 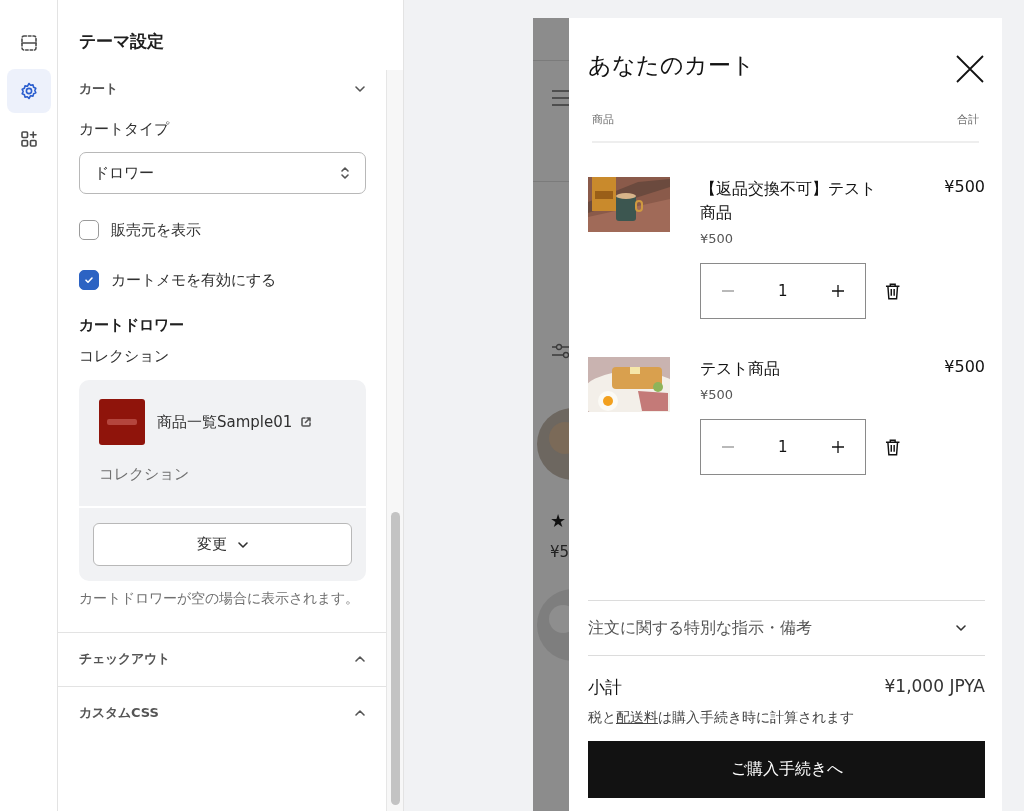 What do you see at coordinates (306, 422) in the screenshot?
I see `external-link-icon` at bounding box center [306, 422].